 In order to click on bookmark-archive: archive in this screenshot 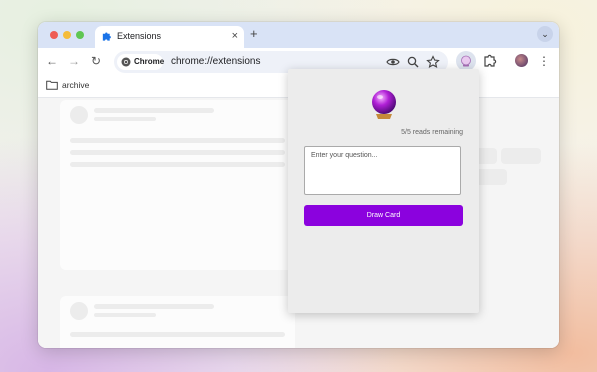, I will do `click(75, 85)`.